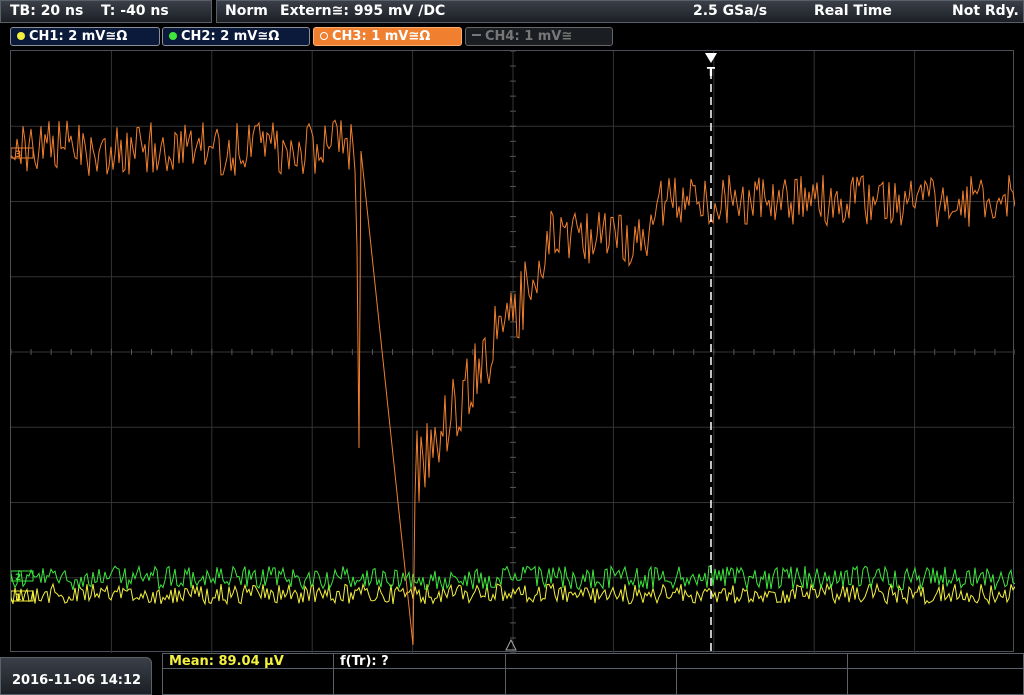 This screenshot has height=695, width=1024. I want to click on measurement-panel: Mean: 89.04 µV f(Tr): ?, so click(593, 674).